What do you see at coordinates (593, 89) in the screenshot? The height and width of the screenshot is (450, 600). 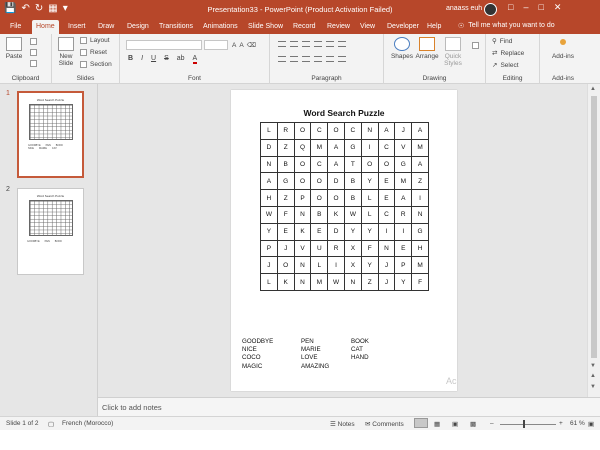 I see `scroll-up-icon: ▲` at bounding box center [593, 89].